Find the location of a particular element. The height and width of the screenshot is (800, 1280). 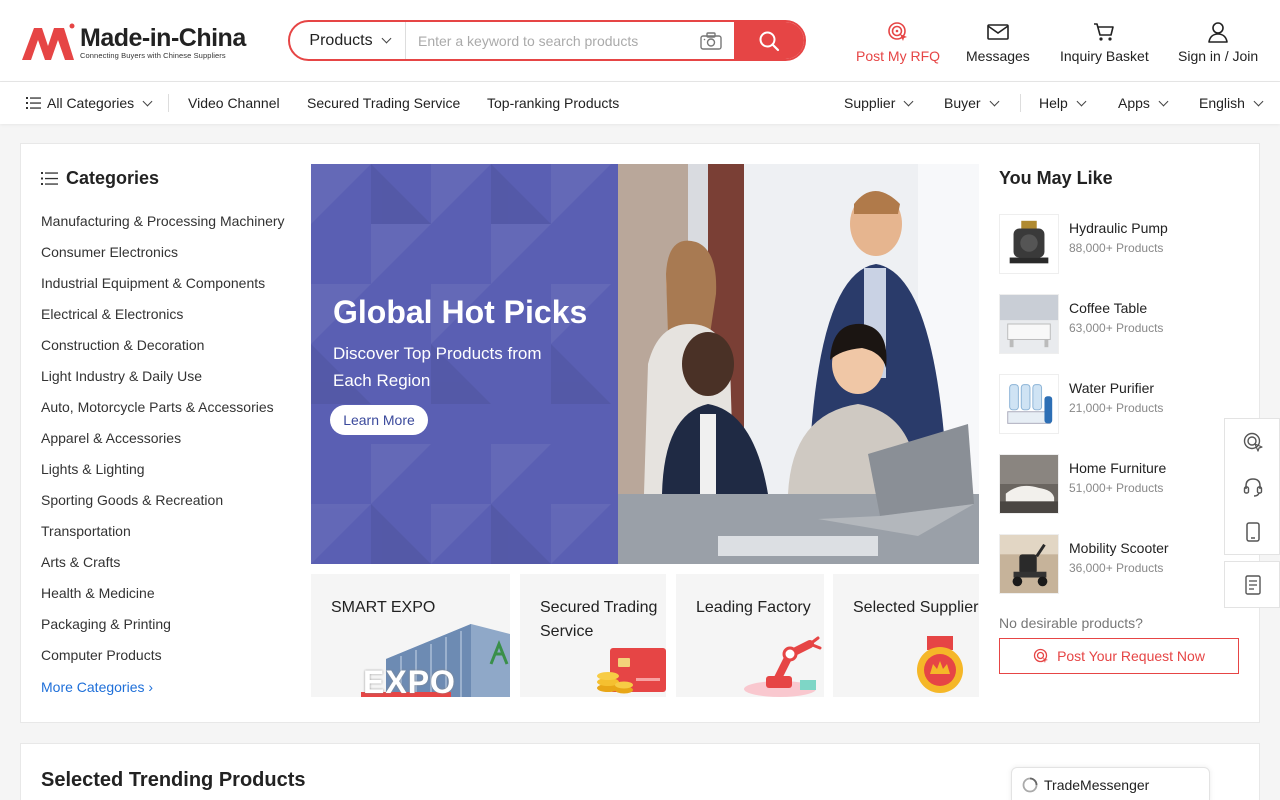

recommended-product: Hydraulic Pump 88,000+ Products is located at coordinates (1124, 244).